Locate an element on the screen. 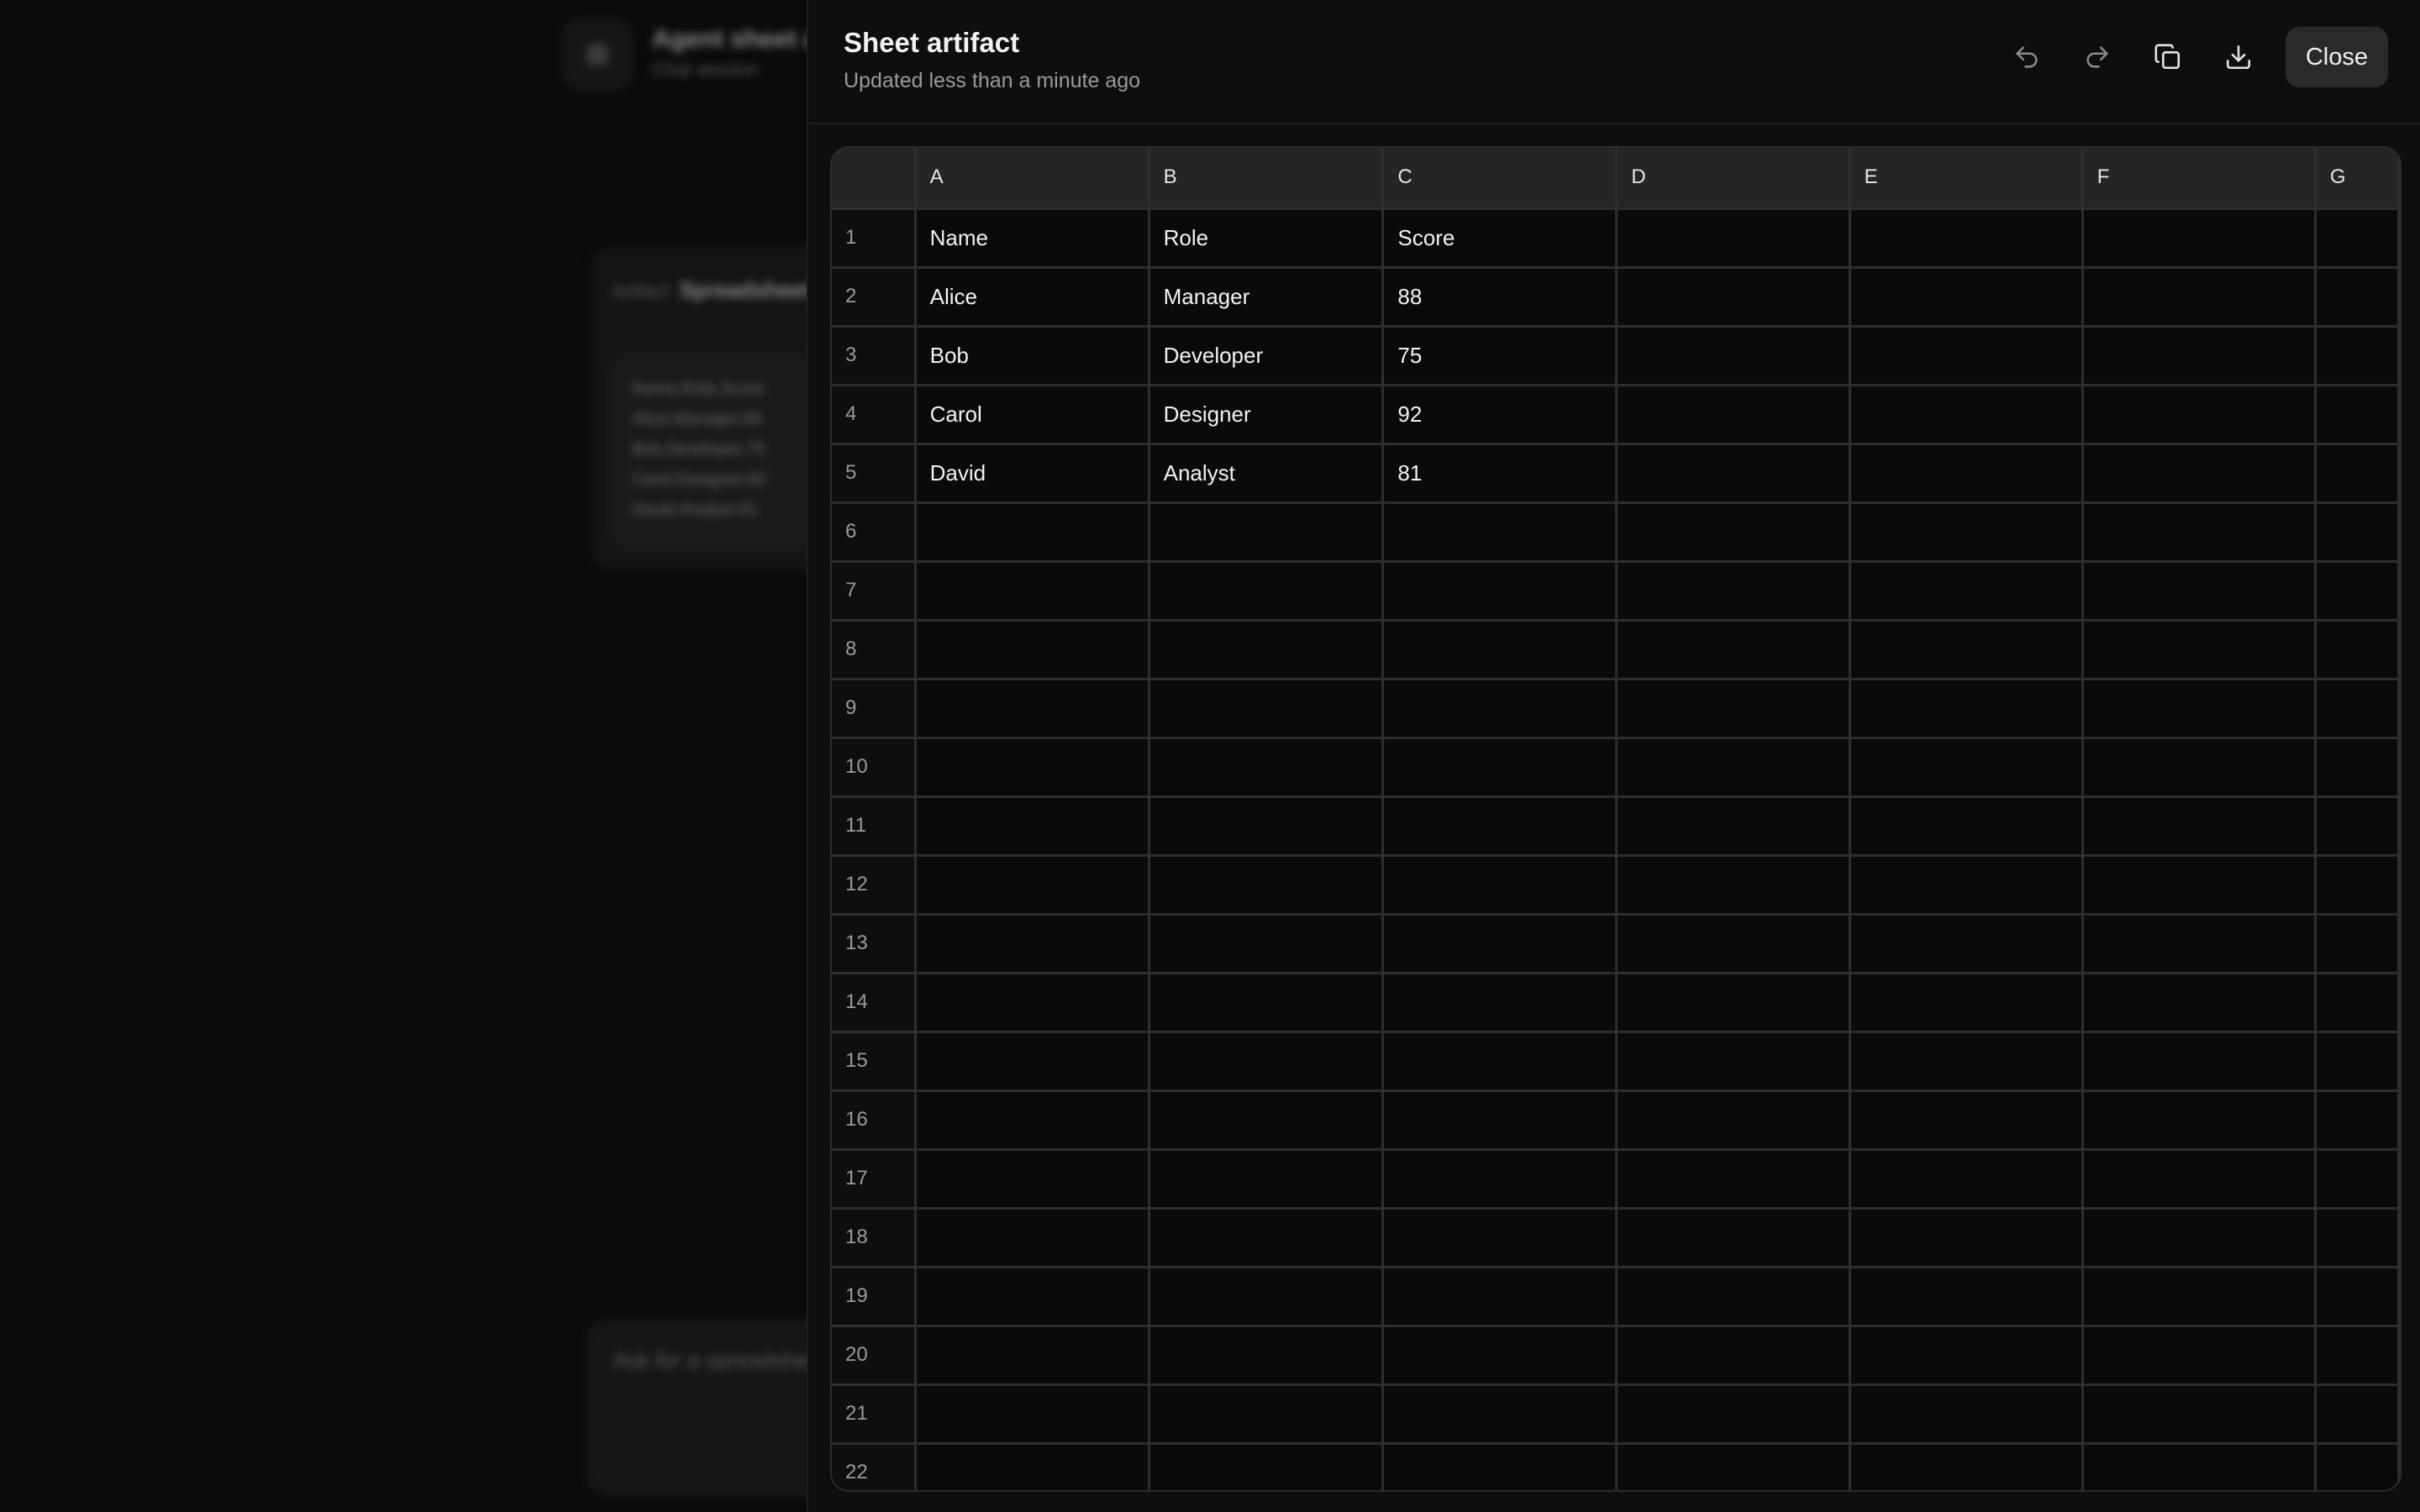  sheet-cell: Role is located at coordinates (1266, 238).